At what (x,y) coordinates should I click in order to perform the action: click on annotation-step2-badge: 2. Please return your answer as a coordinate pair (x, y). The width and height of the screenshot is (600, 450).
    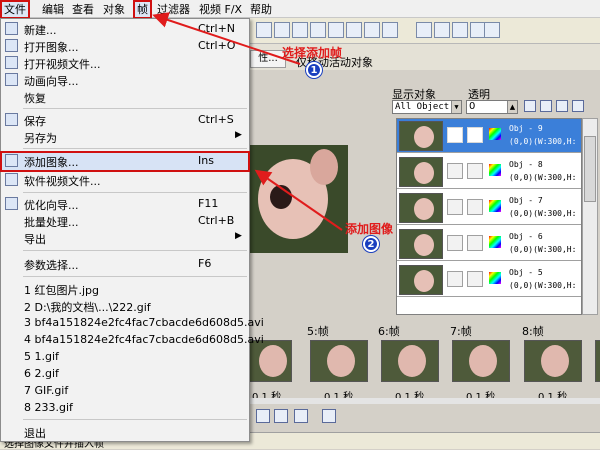
    Looking at the image, I should click on (371, 244).